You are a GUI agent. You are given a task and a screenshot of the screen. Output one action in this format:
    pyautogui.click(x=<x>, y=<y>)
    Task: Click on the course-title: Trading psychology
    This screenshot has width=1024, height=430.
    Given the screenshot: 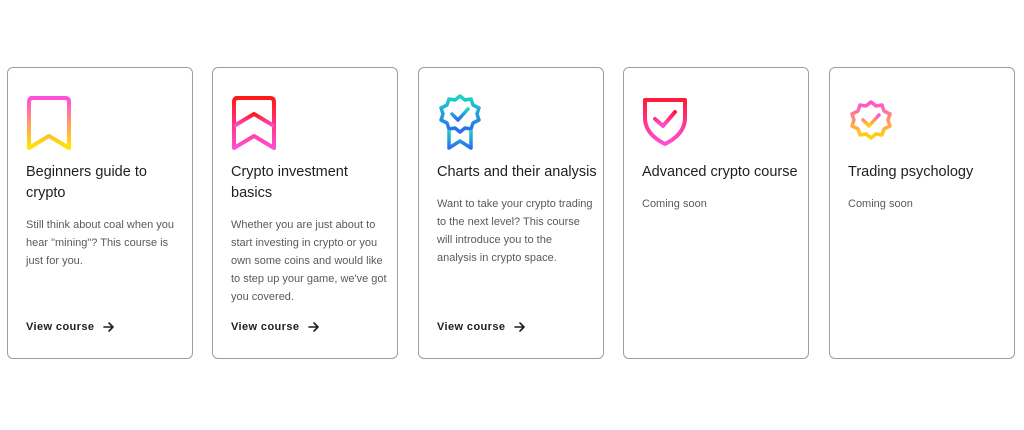 What is the action you would take?
    pyautogui.click(x=911, y=172)
    